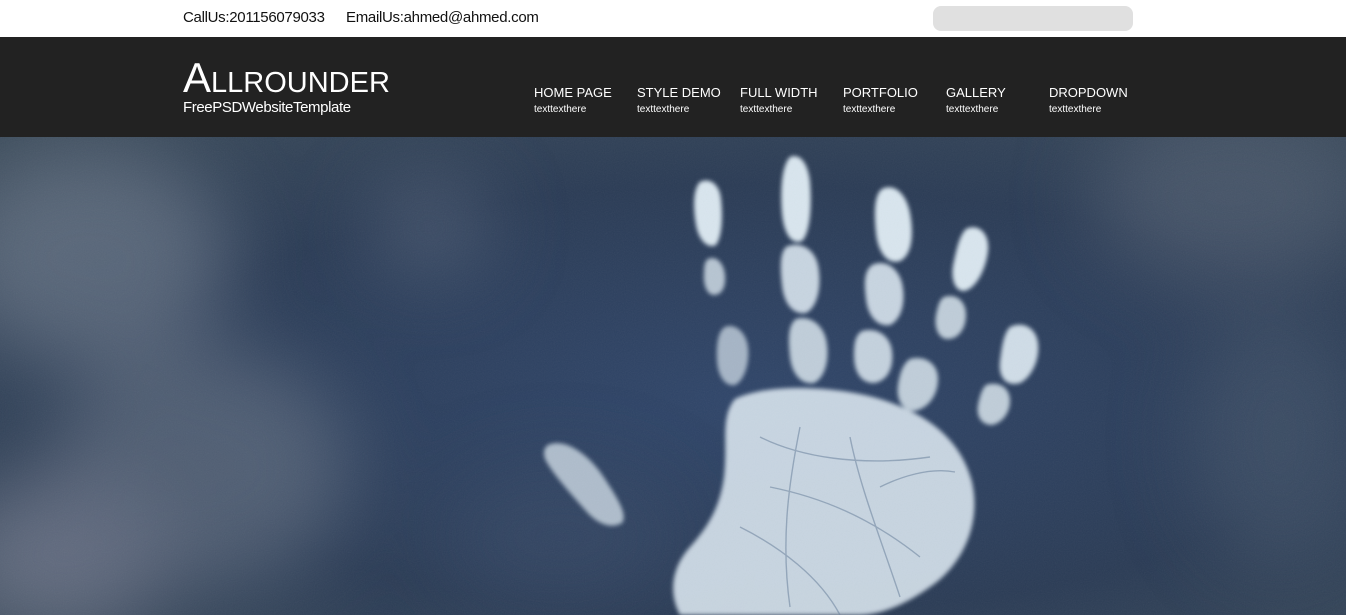 The image size is (1346, 615). Describe the element at coordinates (880, 92) in the screenshot. I see `nav-item-label: PORTFOLIO` at that location.